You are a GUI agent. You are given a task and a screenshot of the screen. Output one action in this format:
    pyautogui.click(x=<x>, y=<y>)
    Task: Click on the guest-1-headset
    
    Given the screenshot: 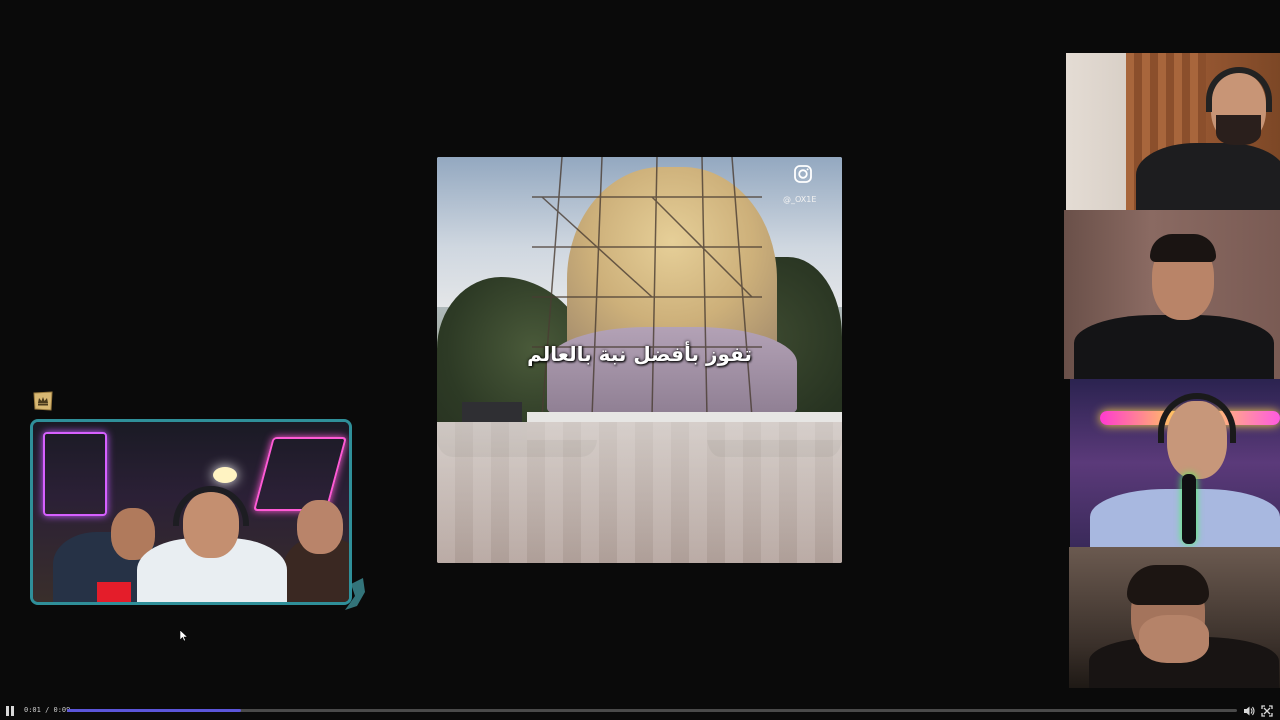 What is the action you would take?
    pyautogui.click(x=1239, y=89)
    